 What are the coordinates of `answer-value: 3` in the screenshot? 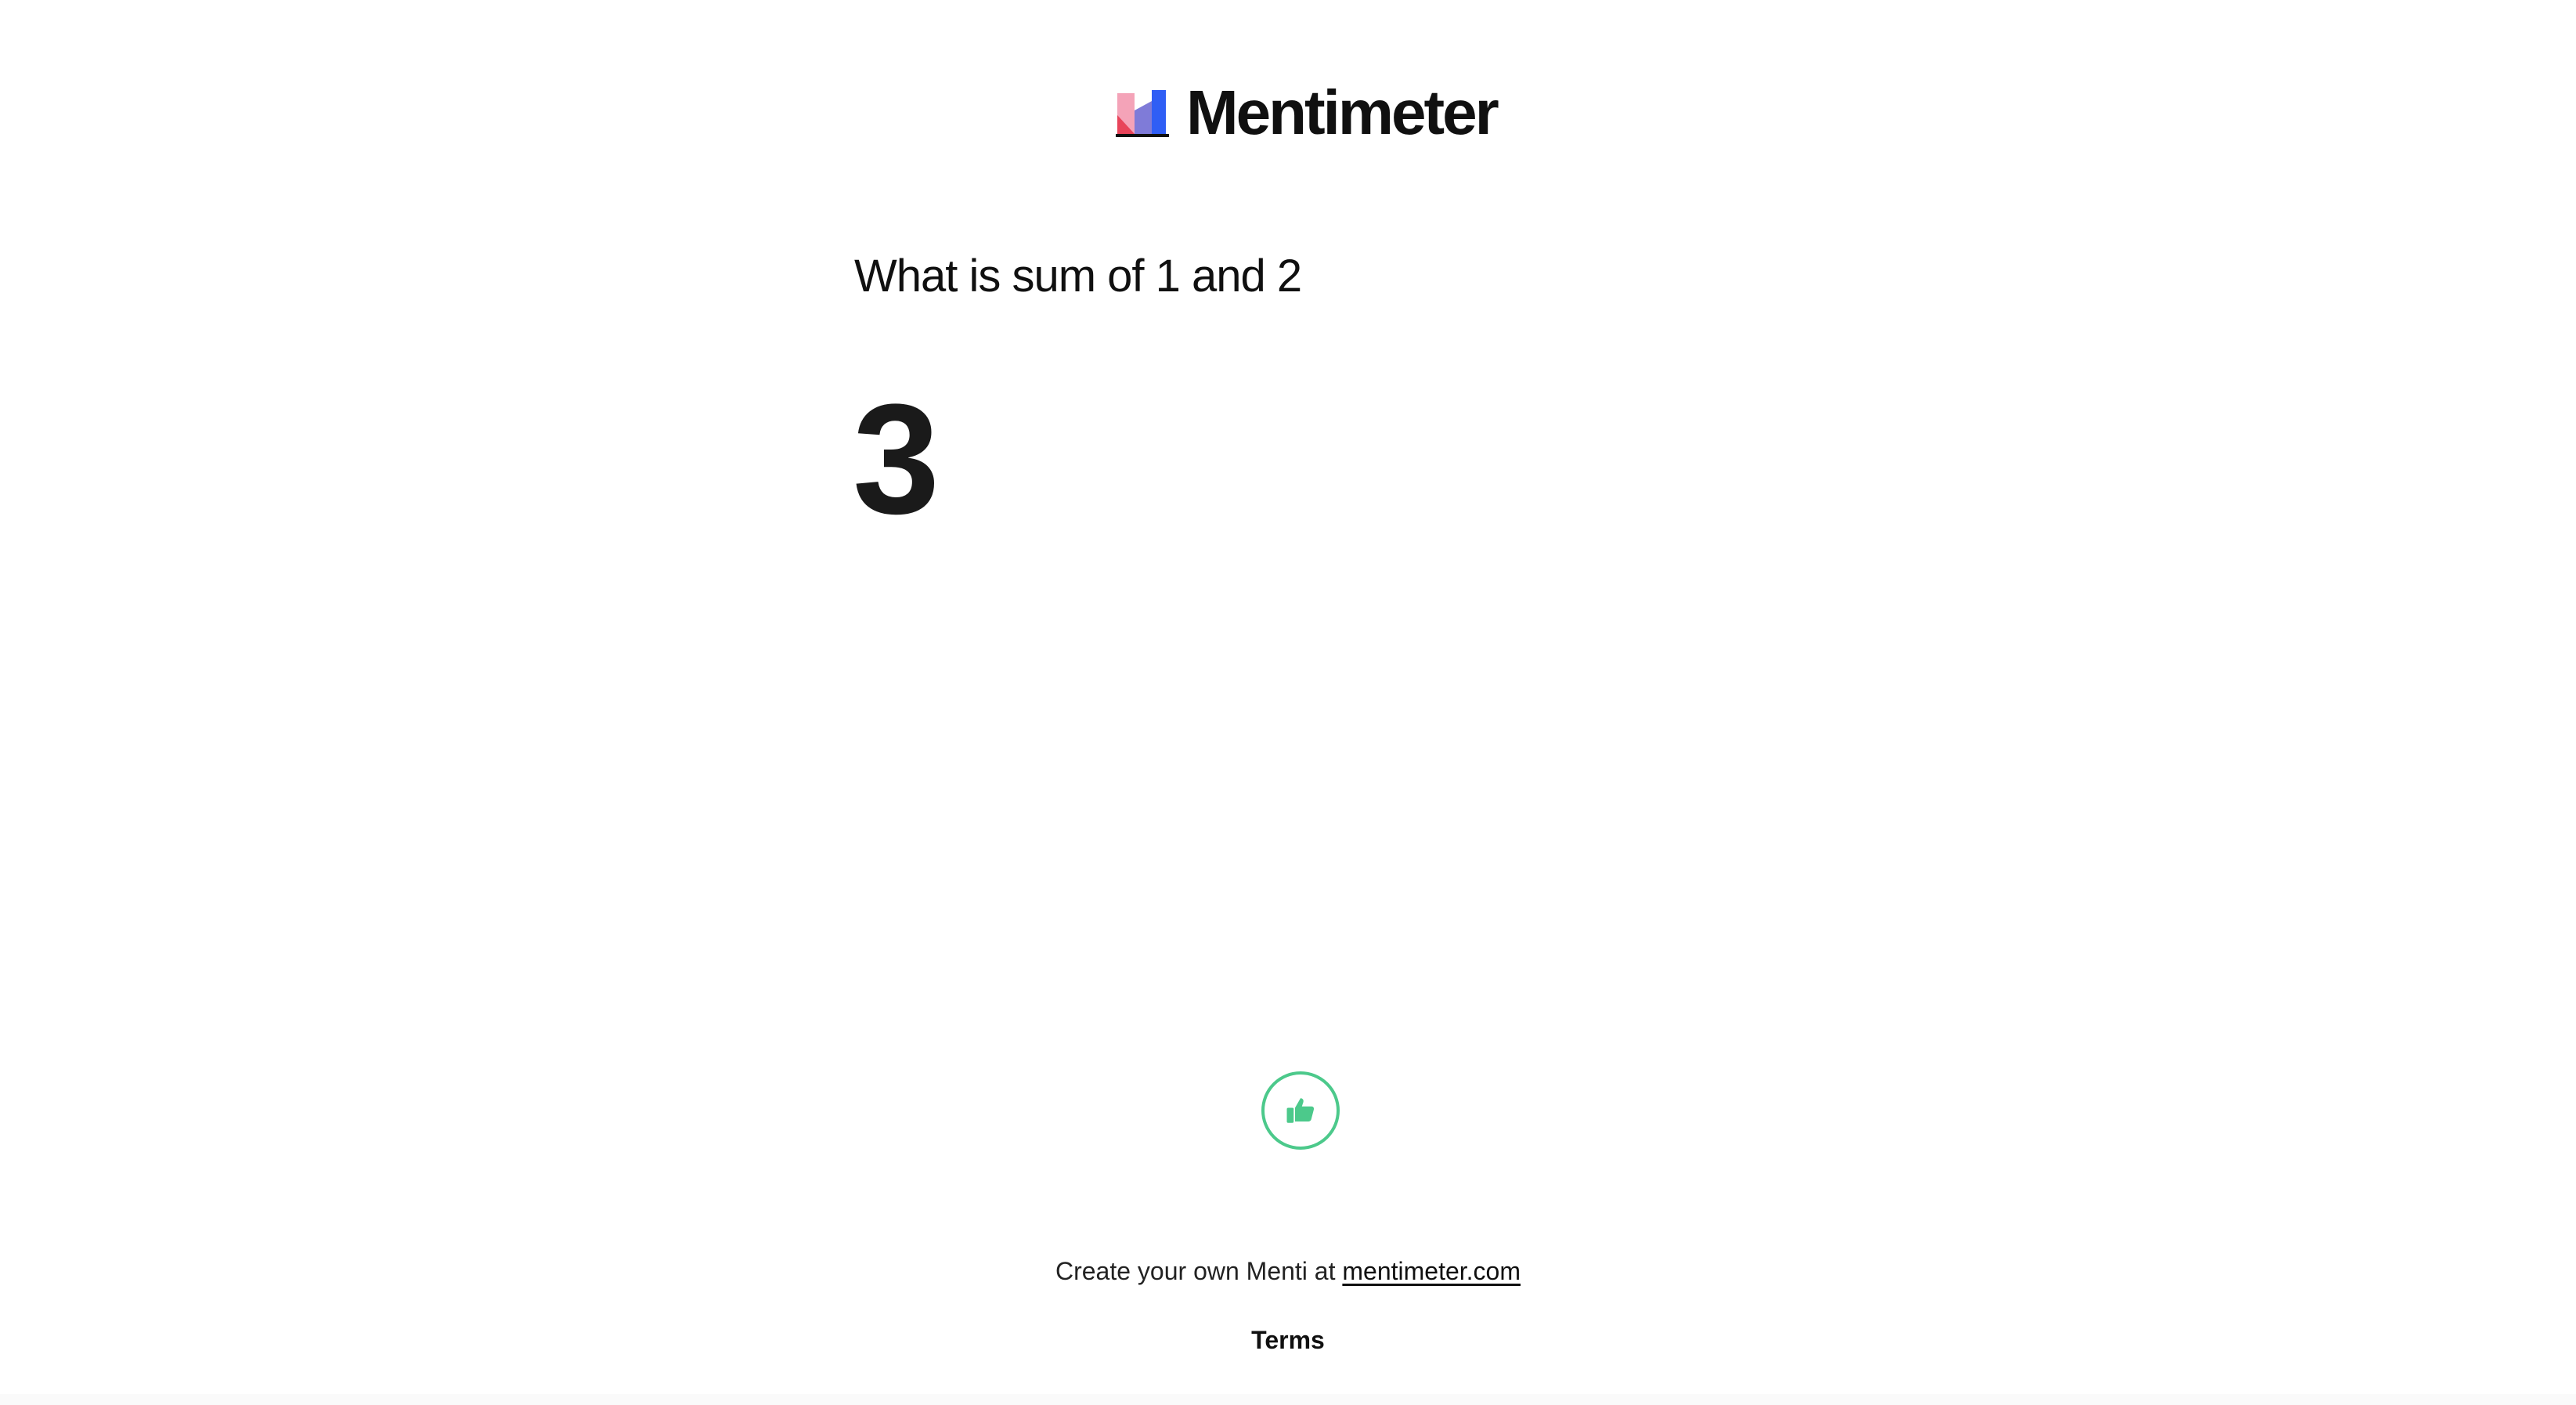 It's located at (896, 459).